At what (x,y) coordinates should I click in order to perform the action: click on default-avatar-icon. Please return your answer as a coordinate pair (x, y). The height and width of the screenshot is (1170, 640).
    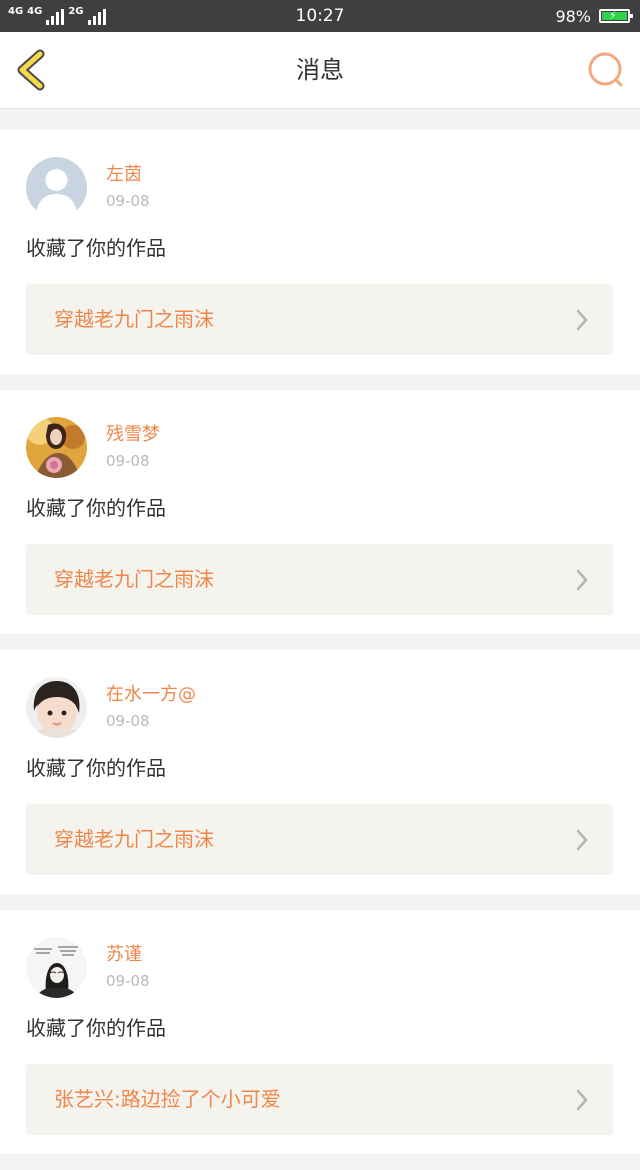
    Looking at the image, I should click on (56, 187).